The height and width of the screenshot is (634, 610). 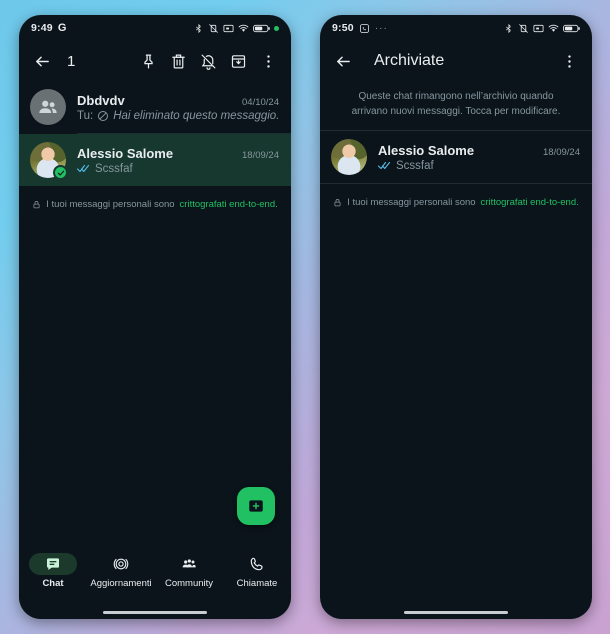 I want to click on nav-item-community: Community, so click(x=189, y=571).